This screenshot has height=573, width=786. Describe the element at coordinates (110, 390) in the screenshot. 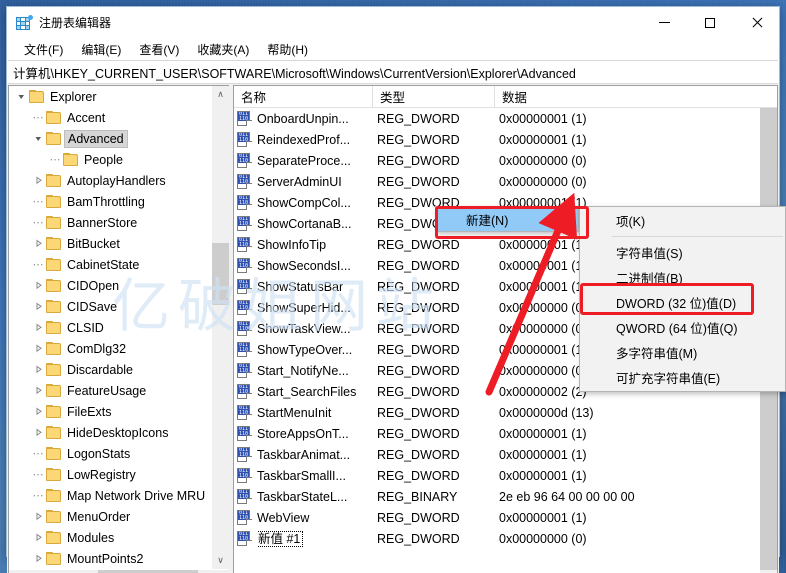

I see `tree-node-featureusage: FeatureUsage` at that location.